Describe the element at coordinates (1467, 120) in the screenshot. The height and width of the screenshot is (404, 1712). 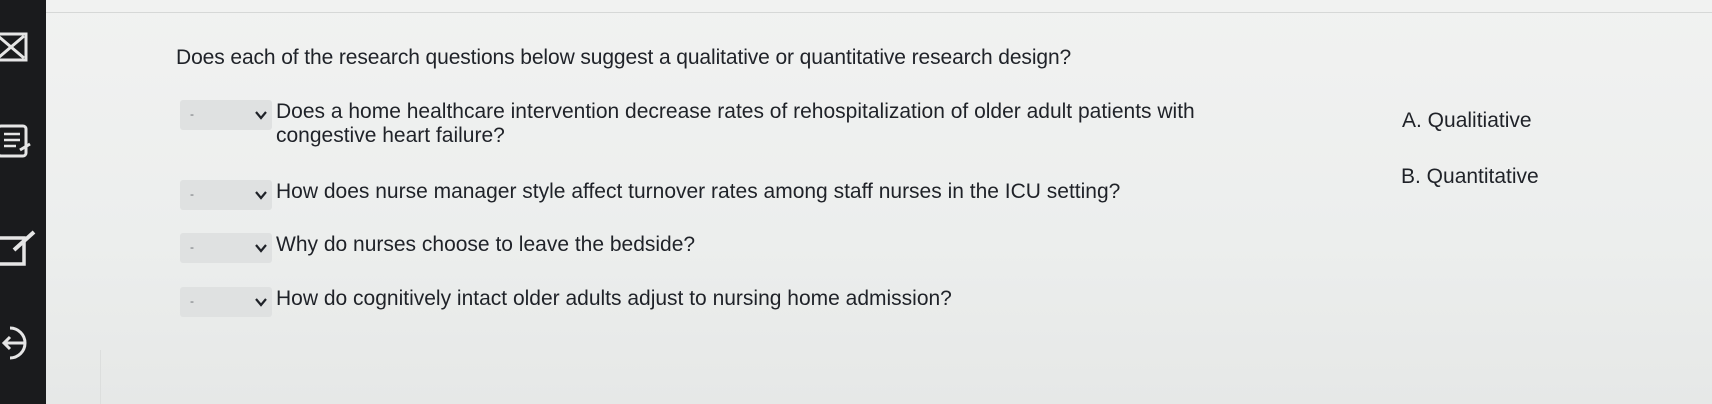
I see `option-a-label: A. Qualitiative` at that location.